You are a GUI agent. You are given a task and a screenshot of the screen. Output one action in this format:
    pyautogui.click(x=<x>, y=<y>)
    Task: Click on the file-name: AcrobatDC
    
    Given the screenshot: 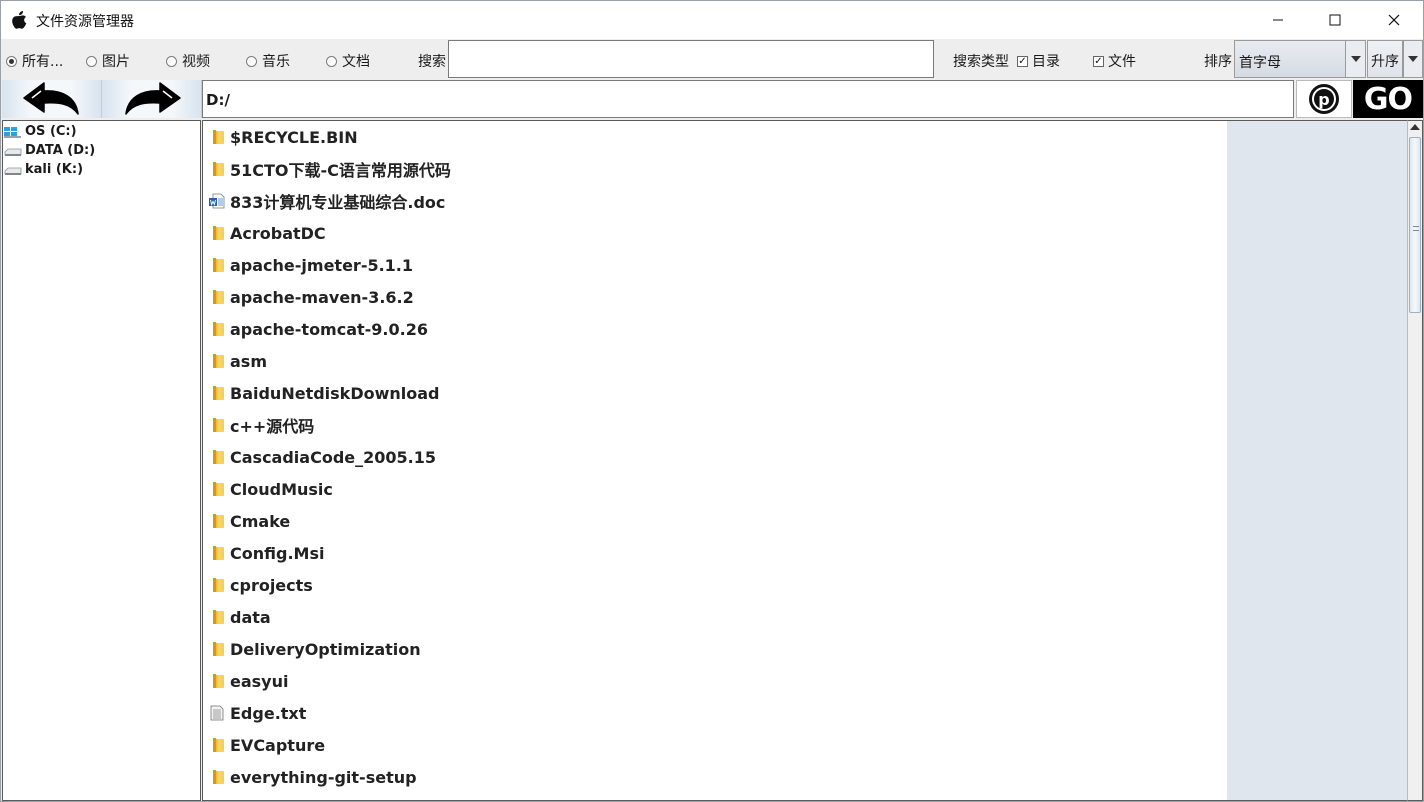 What is the action you would take?
    pyautogui.click(x=278, y=233)
    